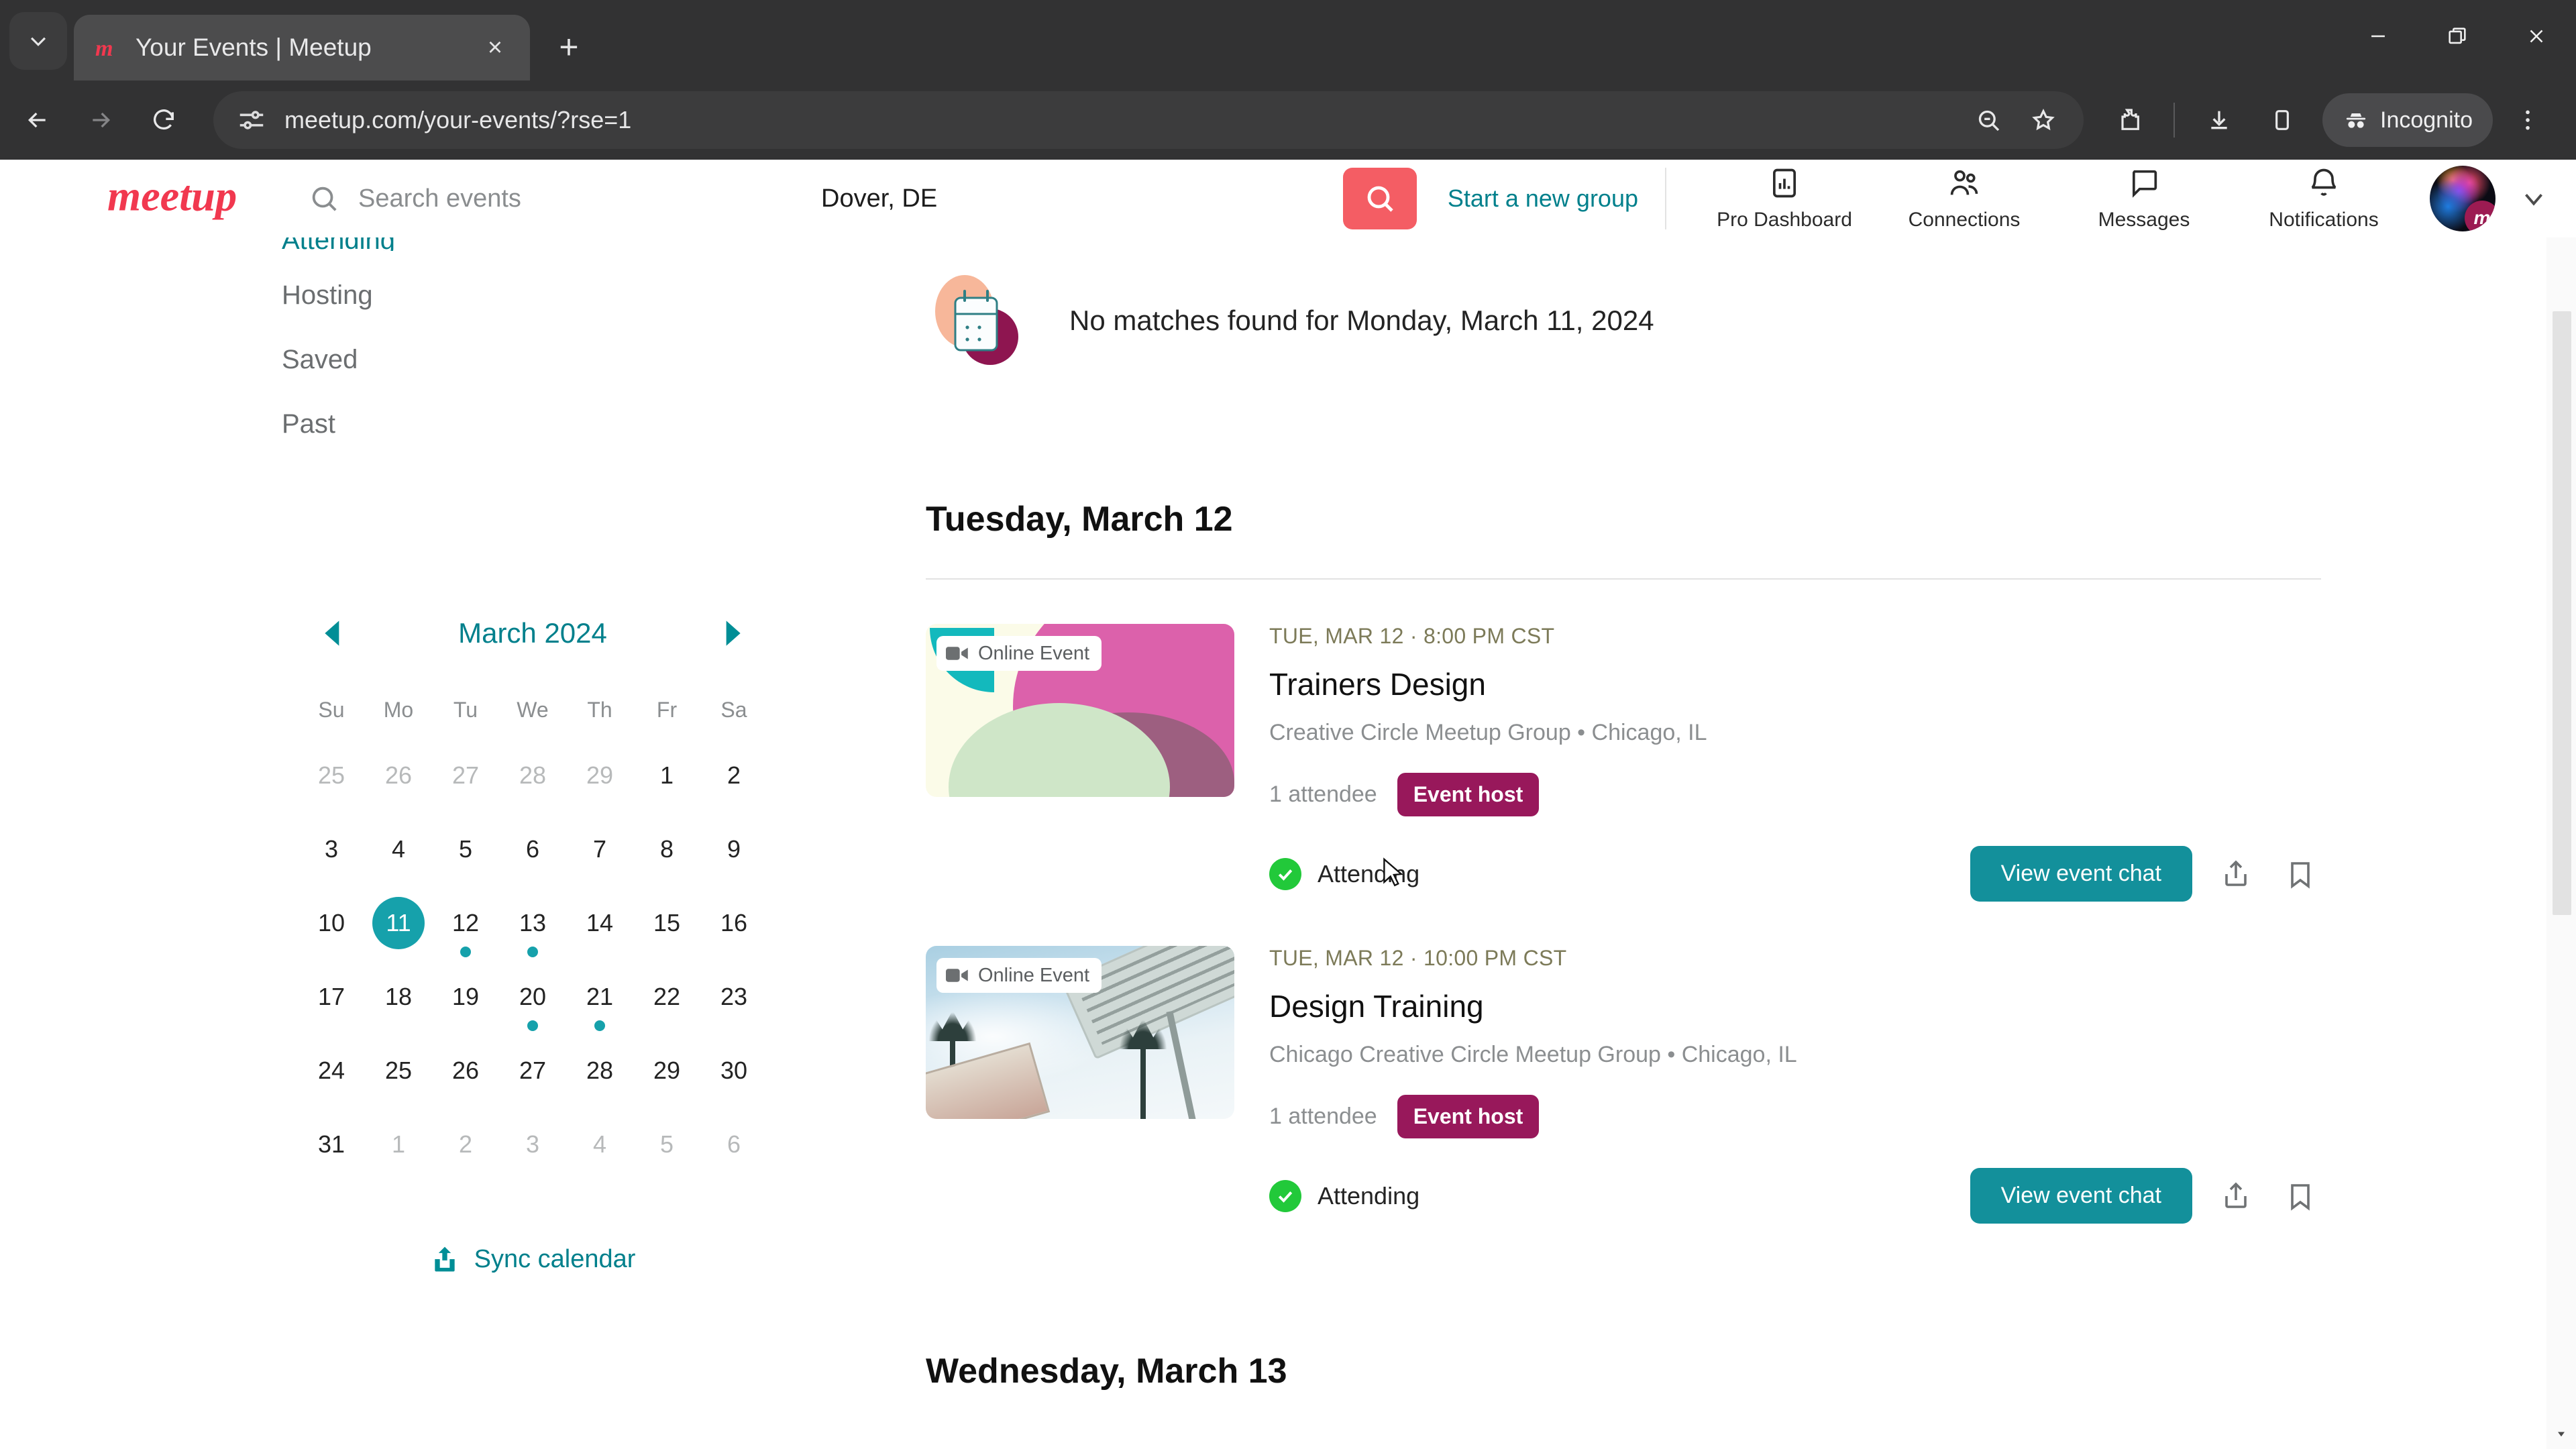 This screenshot has width=2576, height=1449. Describe the element at coordinates (732, 633) in the screenshot. I see `calendar-next-button` at that location.